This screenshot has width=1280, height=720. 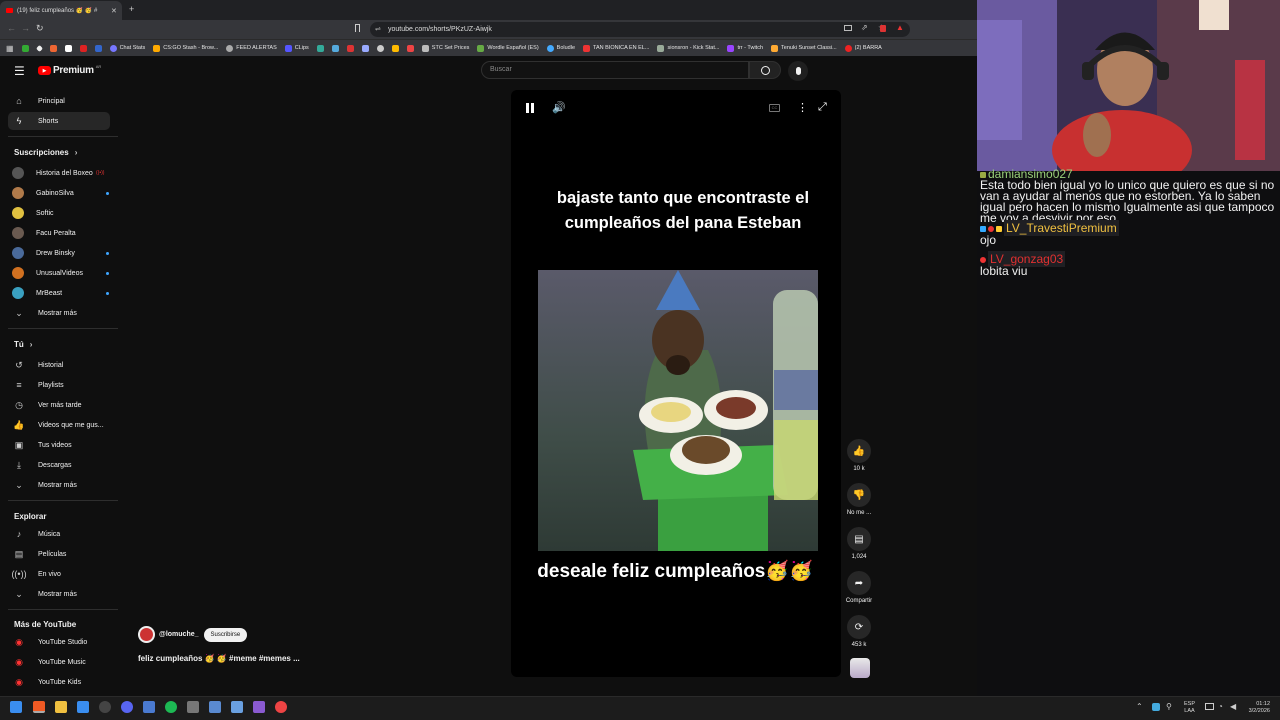 I want to click on bookmark-stc-set-prices: STC Set Prices, so click(x=445, y=48).